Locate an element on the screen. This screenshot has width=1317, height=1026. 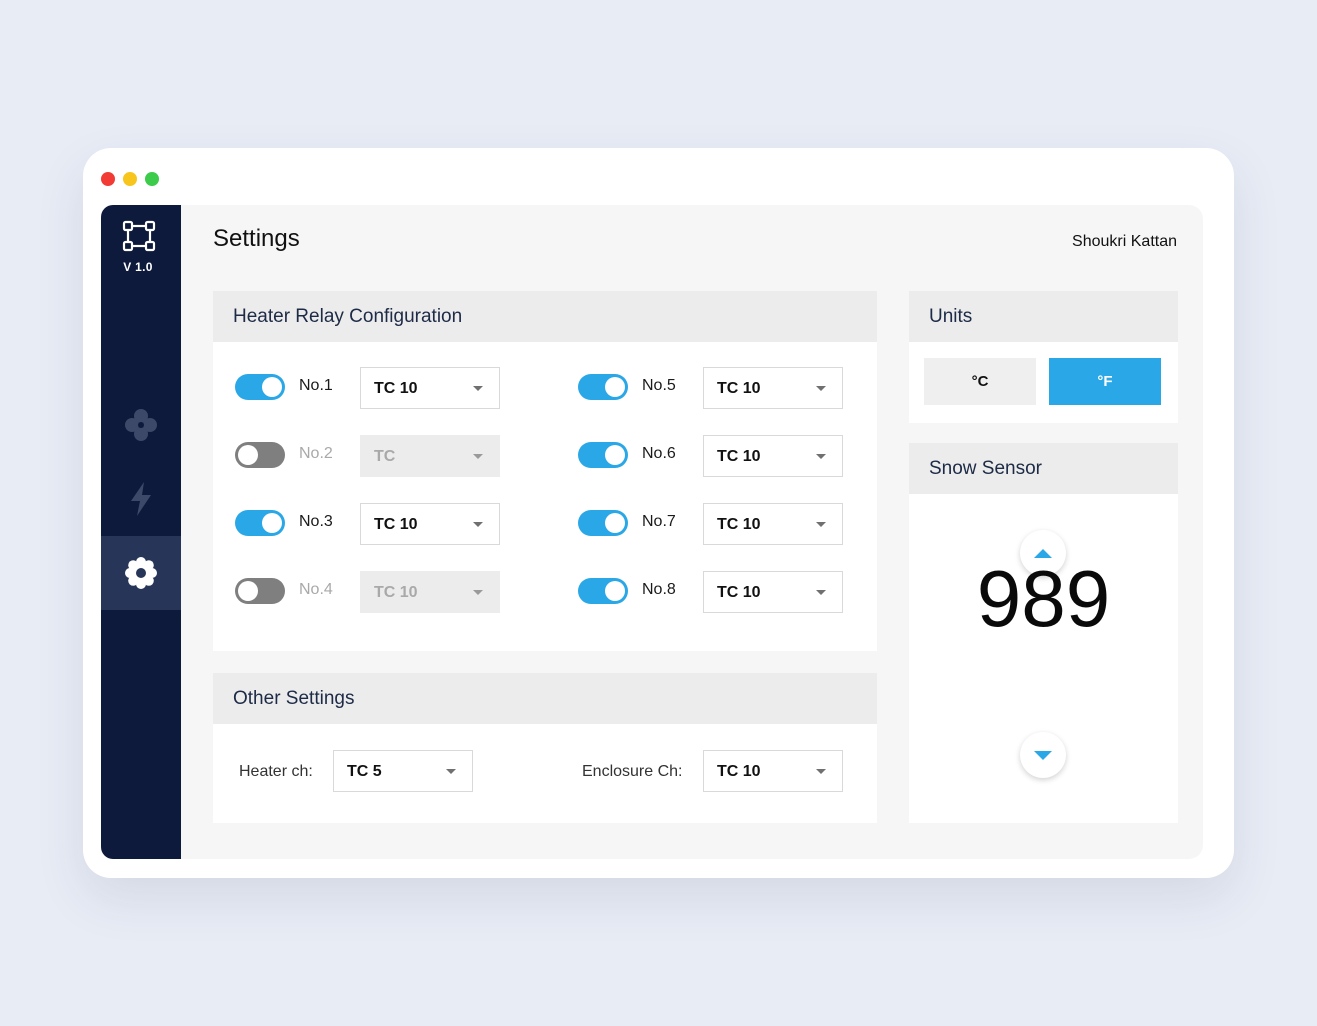
relay-1-select: TC 10 is located at coordinates (430, 388).